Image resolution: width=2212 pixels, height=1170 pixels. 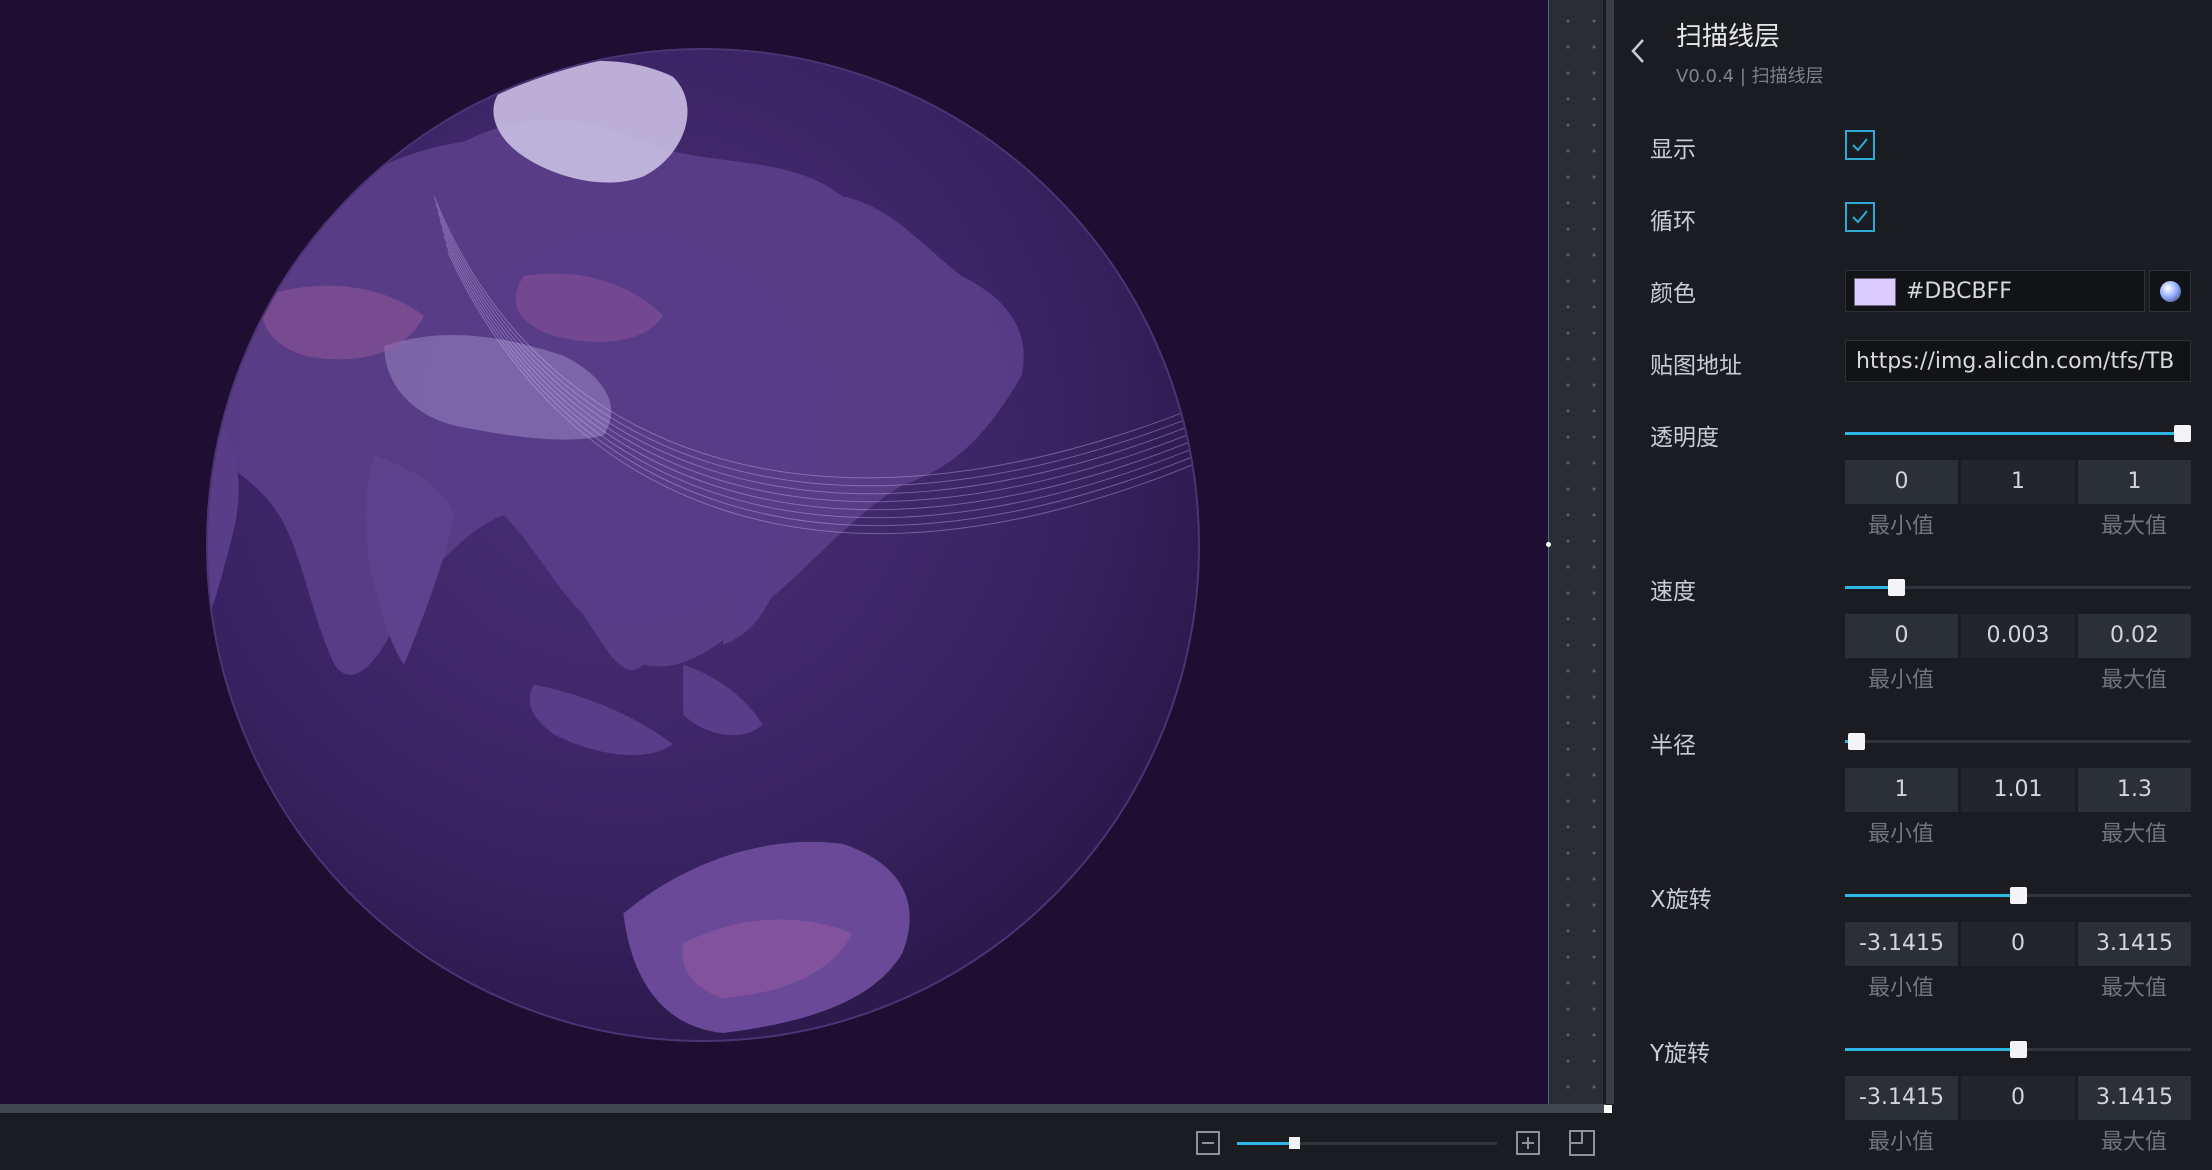 I want to click on radius-max-caption: 最大值, so click(x=2134, y=834).